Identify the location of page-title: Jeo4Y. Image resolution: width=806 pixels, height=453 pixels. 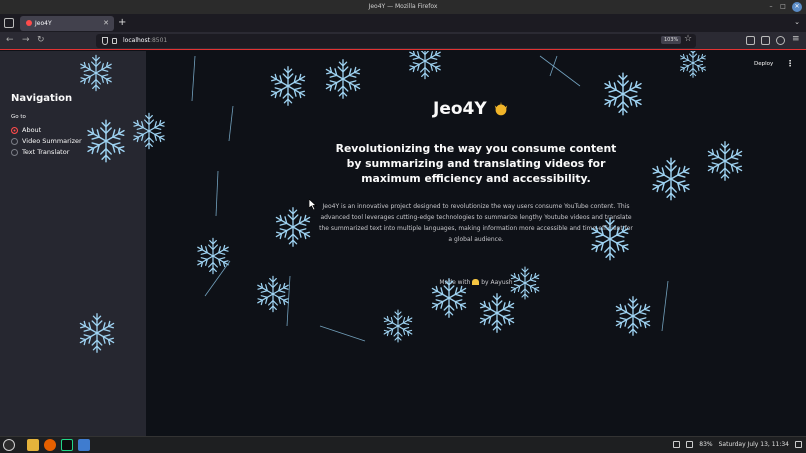
(471, 109).